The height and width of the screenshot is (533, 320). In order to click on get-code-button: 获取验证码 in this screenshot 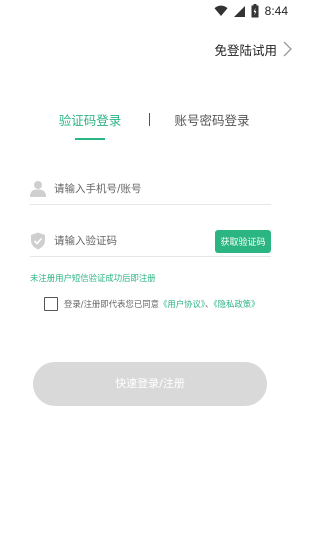, I will do `click(243, 241)`.